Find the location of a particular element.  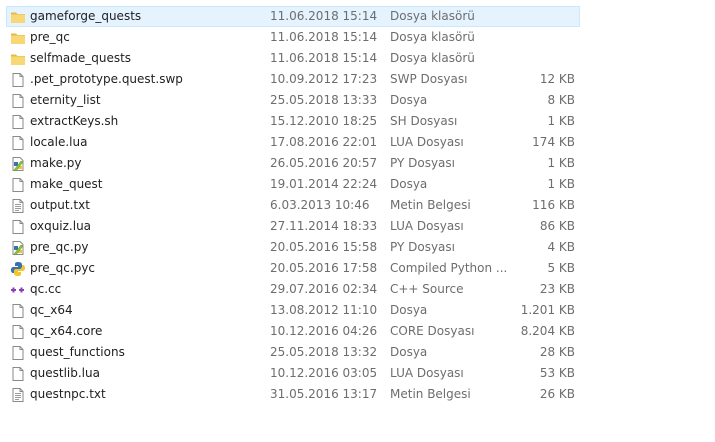

file-date-modified: 10.09.2012 17:23 is located at coordinates (324, 79).